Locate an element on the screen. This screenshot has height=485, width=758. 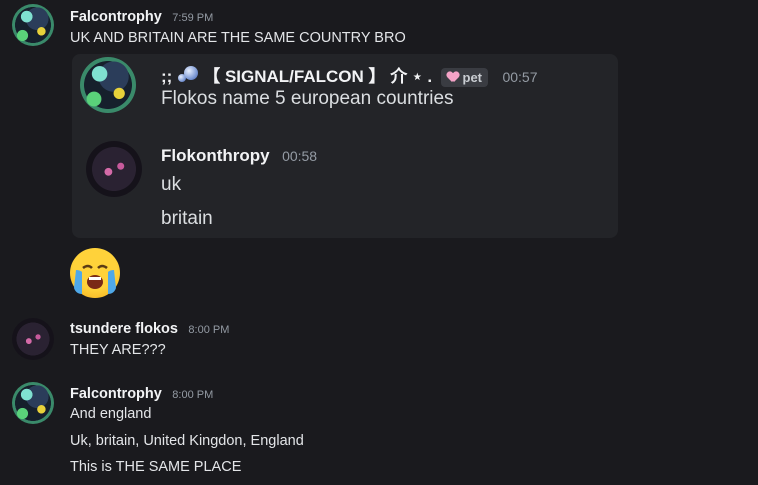
username: 【 SIGNAL/FALCON 】 介 ⋆ . is located at coordinates (318, 76).